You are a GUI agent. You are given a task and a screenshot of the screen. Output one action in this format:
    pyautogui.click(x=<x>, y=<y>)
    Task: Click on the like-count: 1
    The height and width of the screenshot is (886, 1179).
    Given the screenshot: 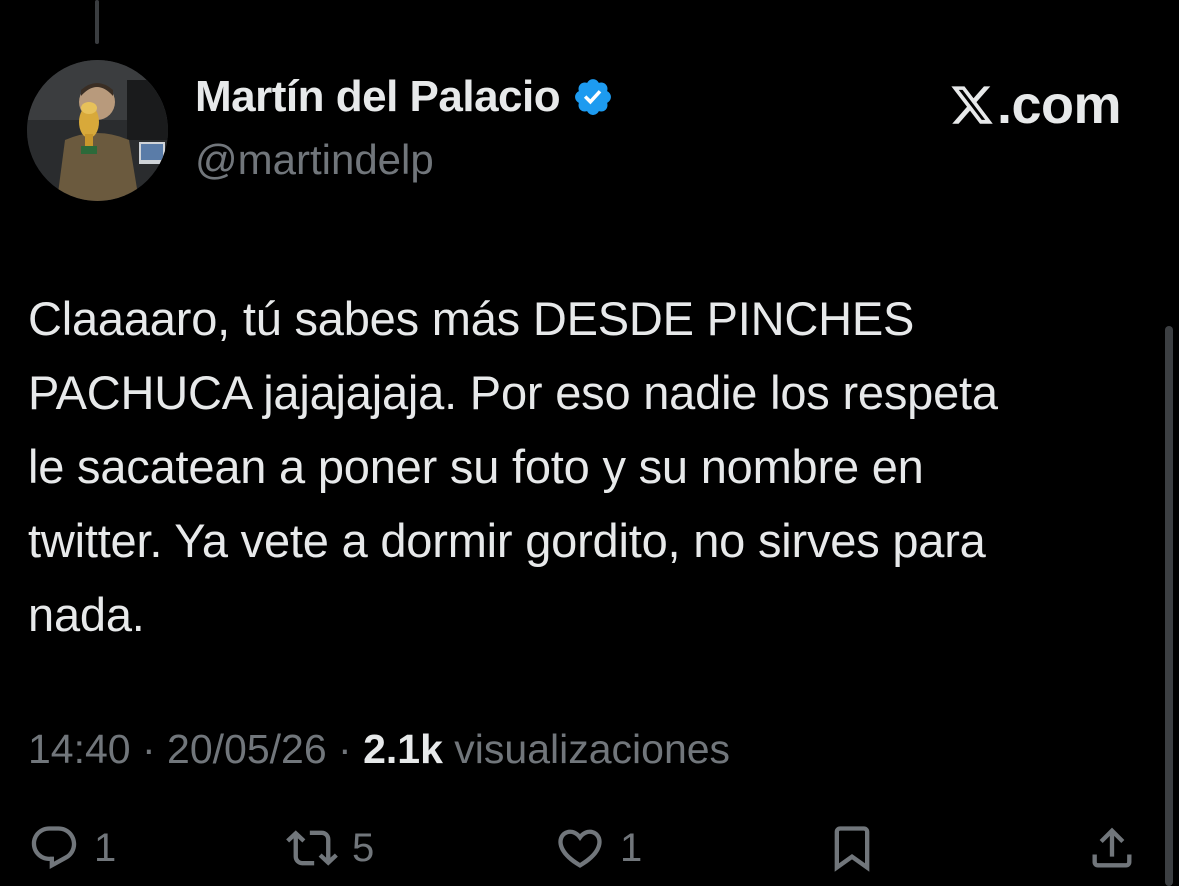 What is the action you would take?
    pyautogui.click(x=631, y=847)
    